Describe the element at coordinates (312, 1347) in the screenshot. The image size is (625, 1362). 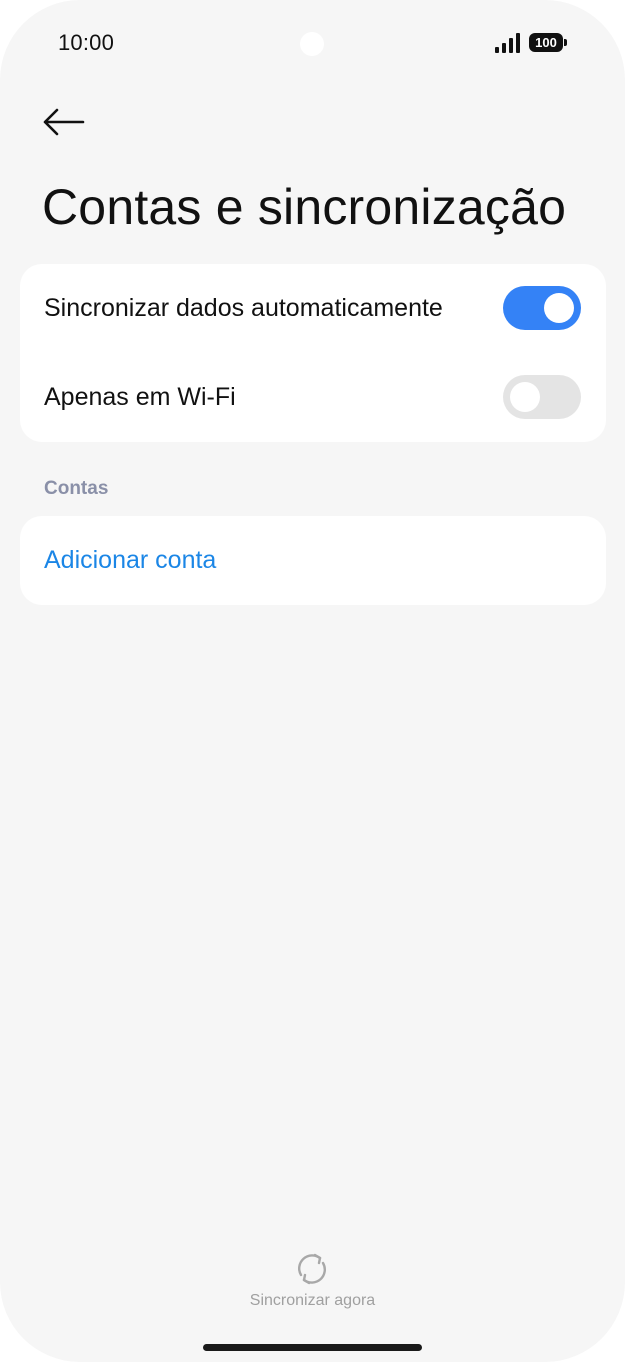
I see `home-indicator` at that location.